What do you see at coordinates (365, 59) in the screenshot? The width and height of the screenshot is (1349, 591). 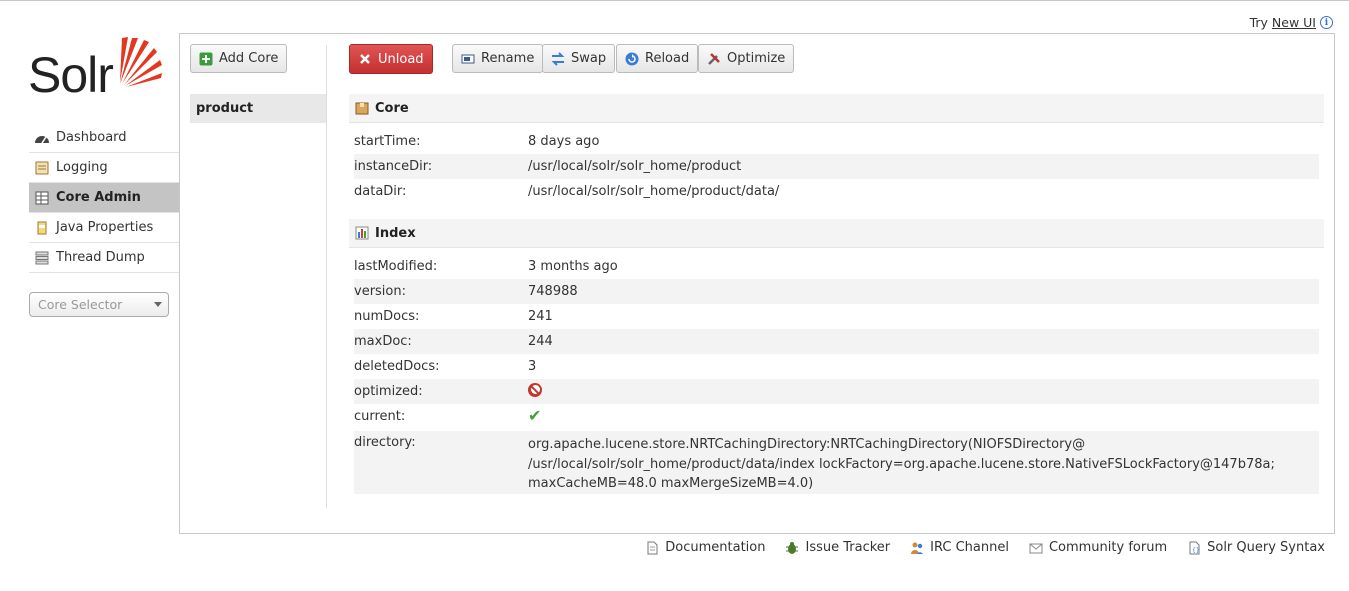 I see `close-icon` at bounding box center [365, 59].